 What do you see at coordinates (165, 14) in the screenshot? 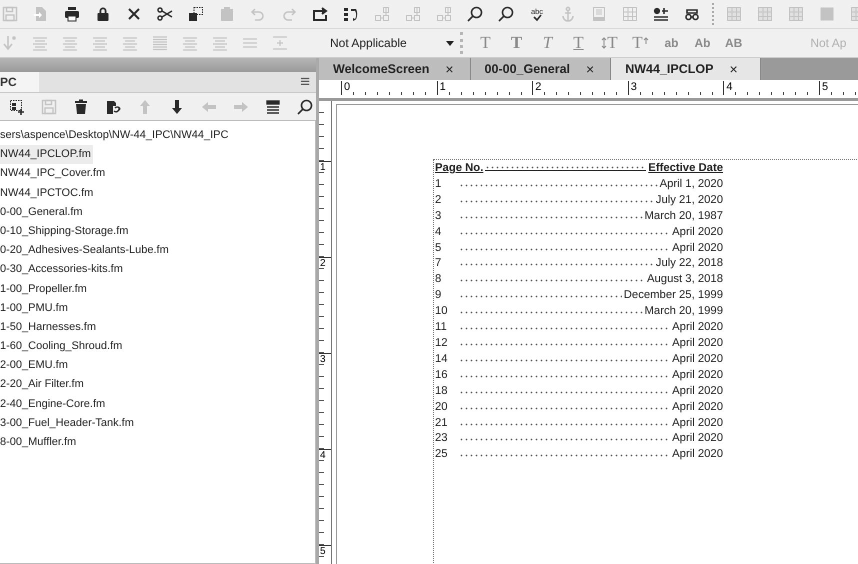
I see `scissors-icon` at bounding box center [165, 14].